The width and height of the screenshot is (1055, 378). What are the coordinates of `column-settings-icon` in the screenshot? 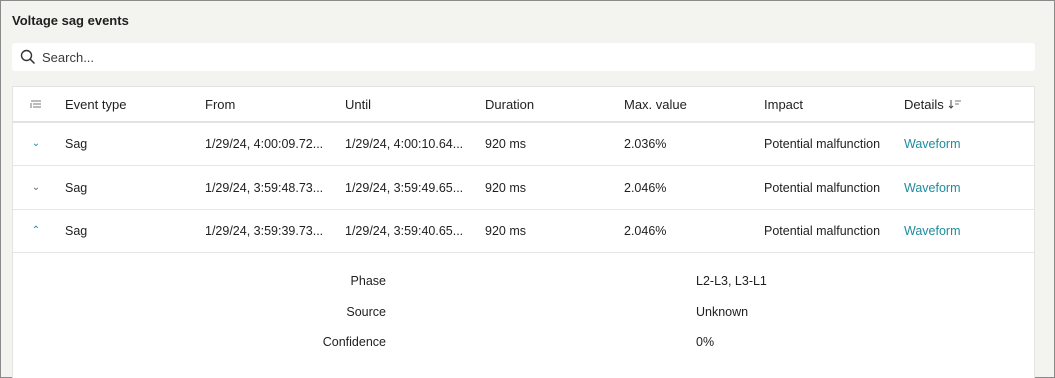 It's located at (35, 104).